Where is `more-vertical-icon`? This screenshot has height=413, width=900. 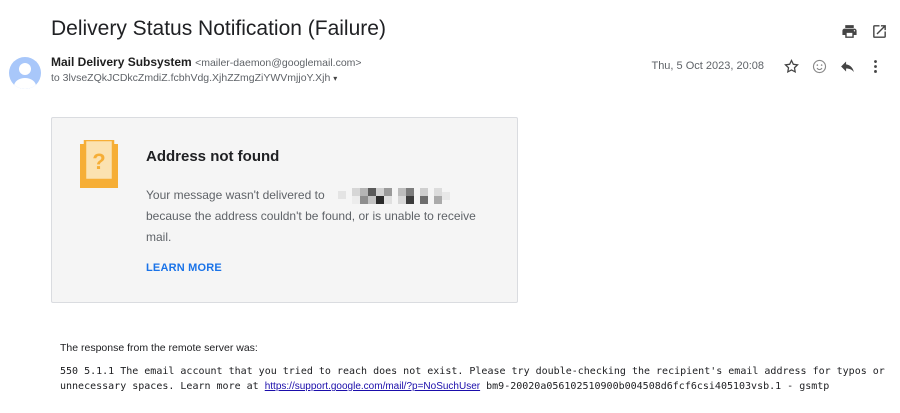
more-vertical-icon is located at coordinates (875, 66).